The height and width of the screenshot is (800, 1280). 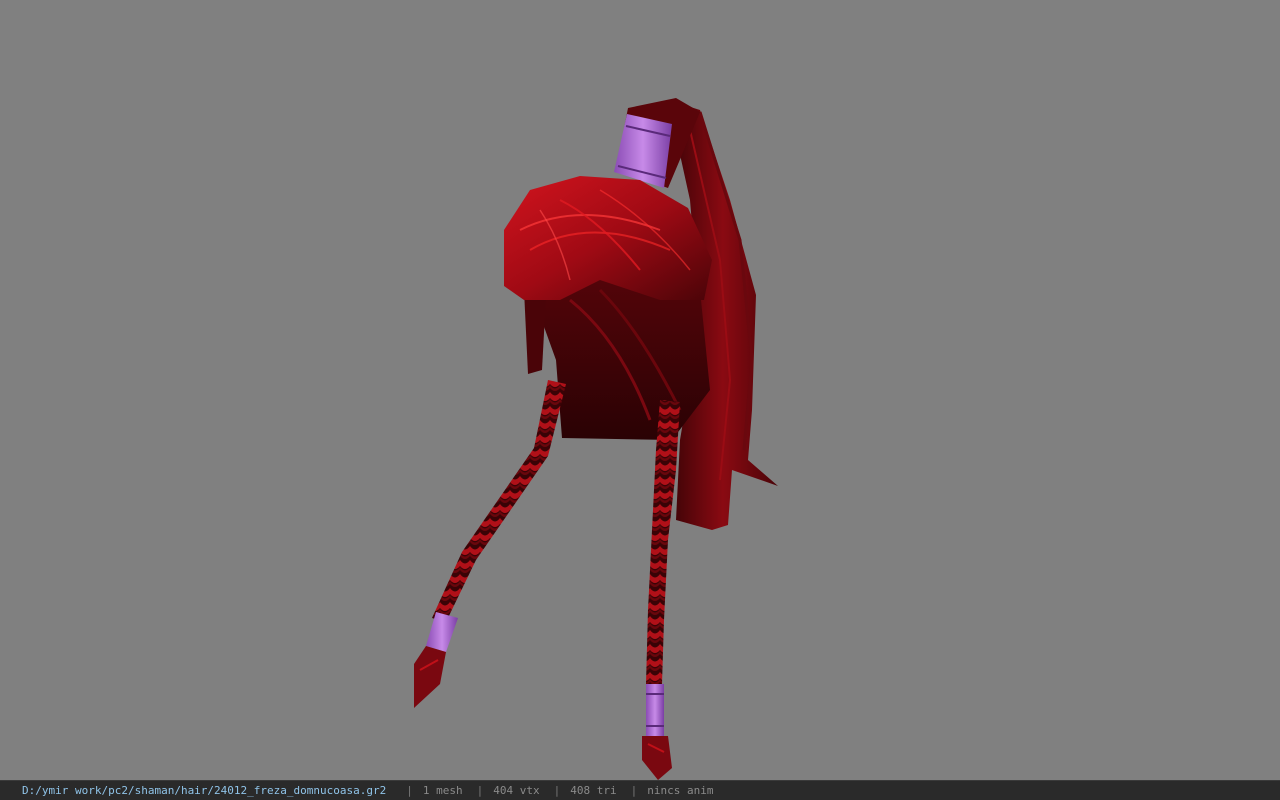 What do you see at coordinates (442, 632) in the screenshot?
I see `left-braid-band` at bounding box center [442, 632].